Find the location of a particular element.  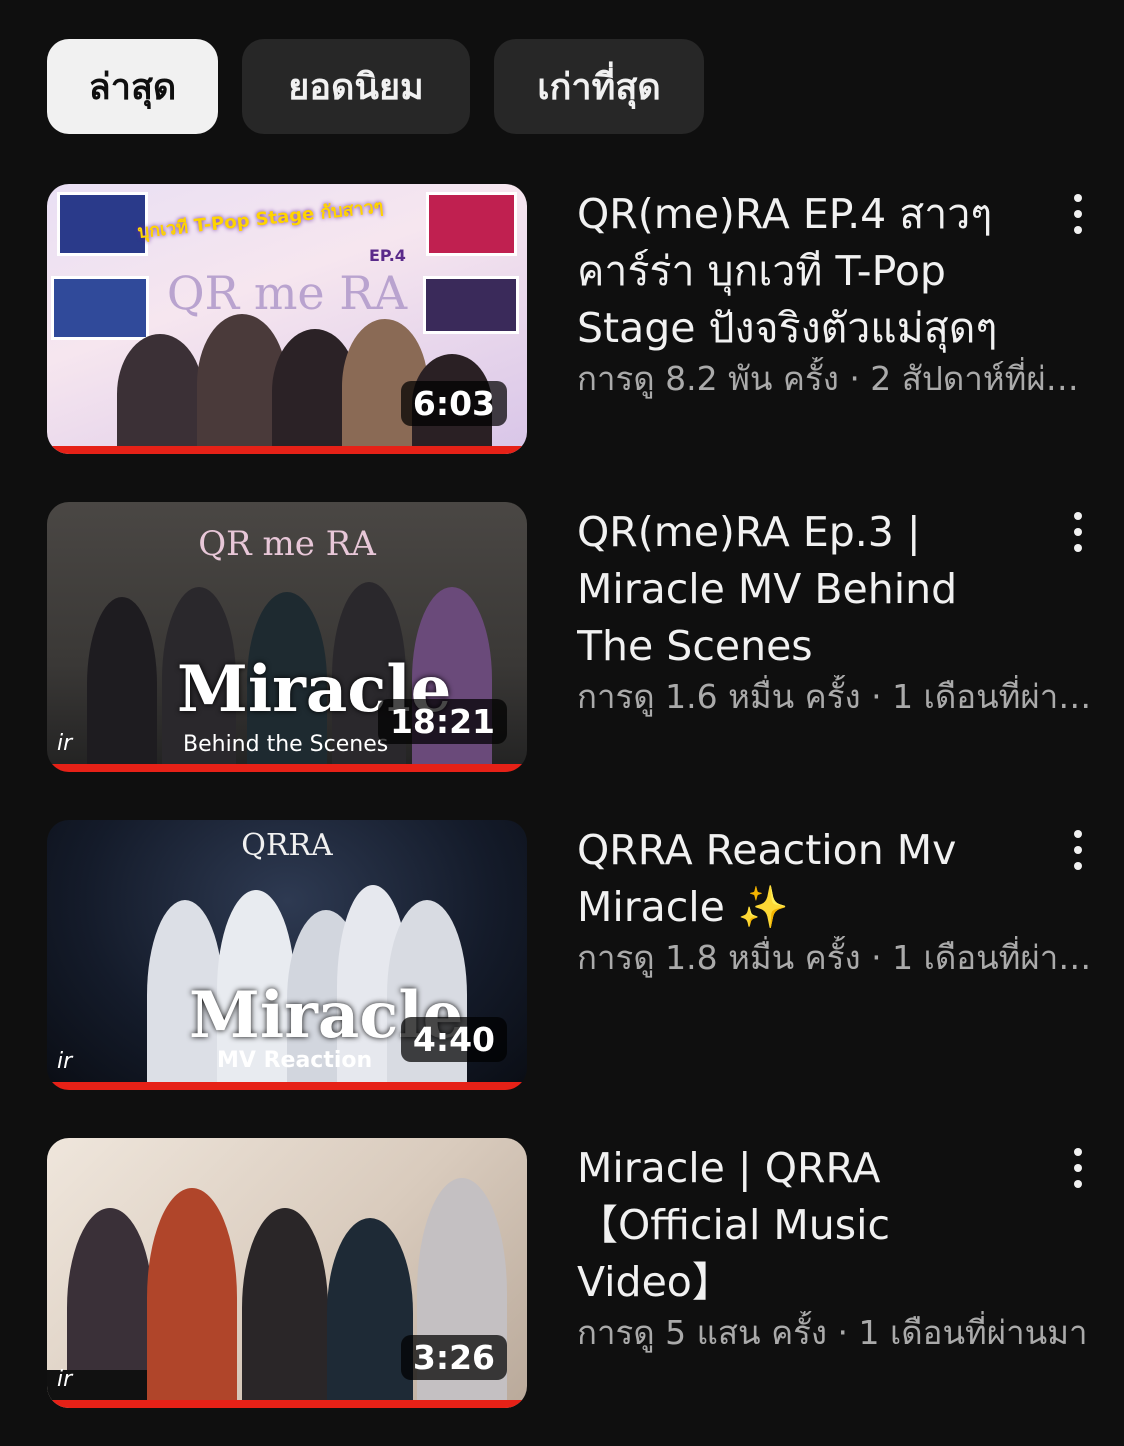

episode-badge: EP.4 is located at coordinates (387, 255).